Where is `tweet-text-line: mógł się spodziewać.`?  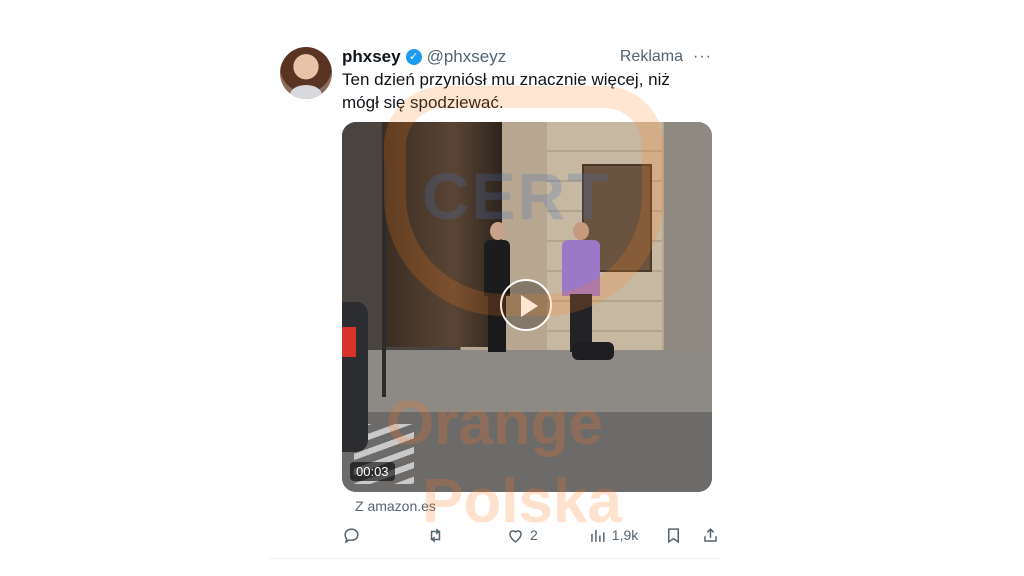
tweet-text-line: mógł się spodziewać. is located at coordinates (423, 102).